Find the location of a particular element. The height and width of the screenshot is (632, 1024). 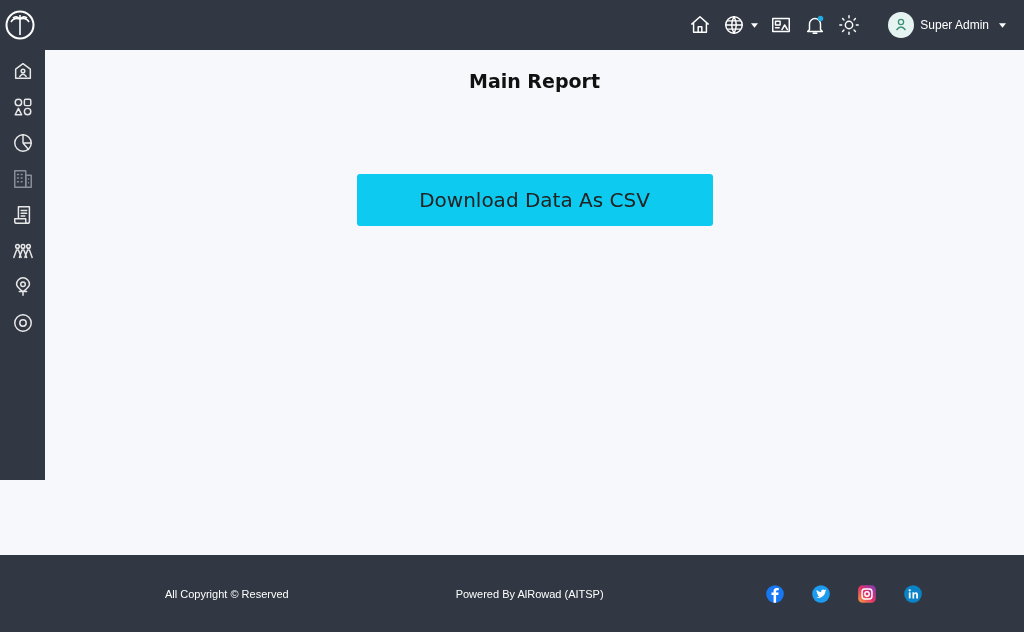

page-title: Main Report is located at coordinates (534, 81).